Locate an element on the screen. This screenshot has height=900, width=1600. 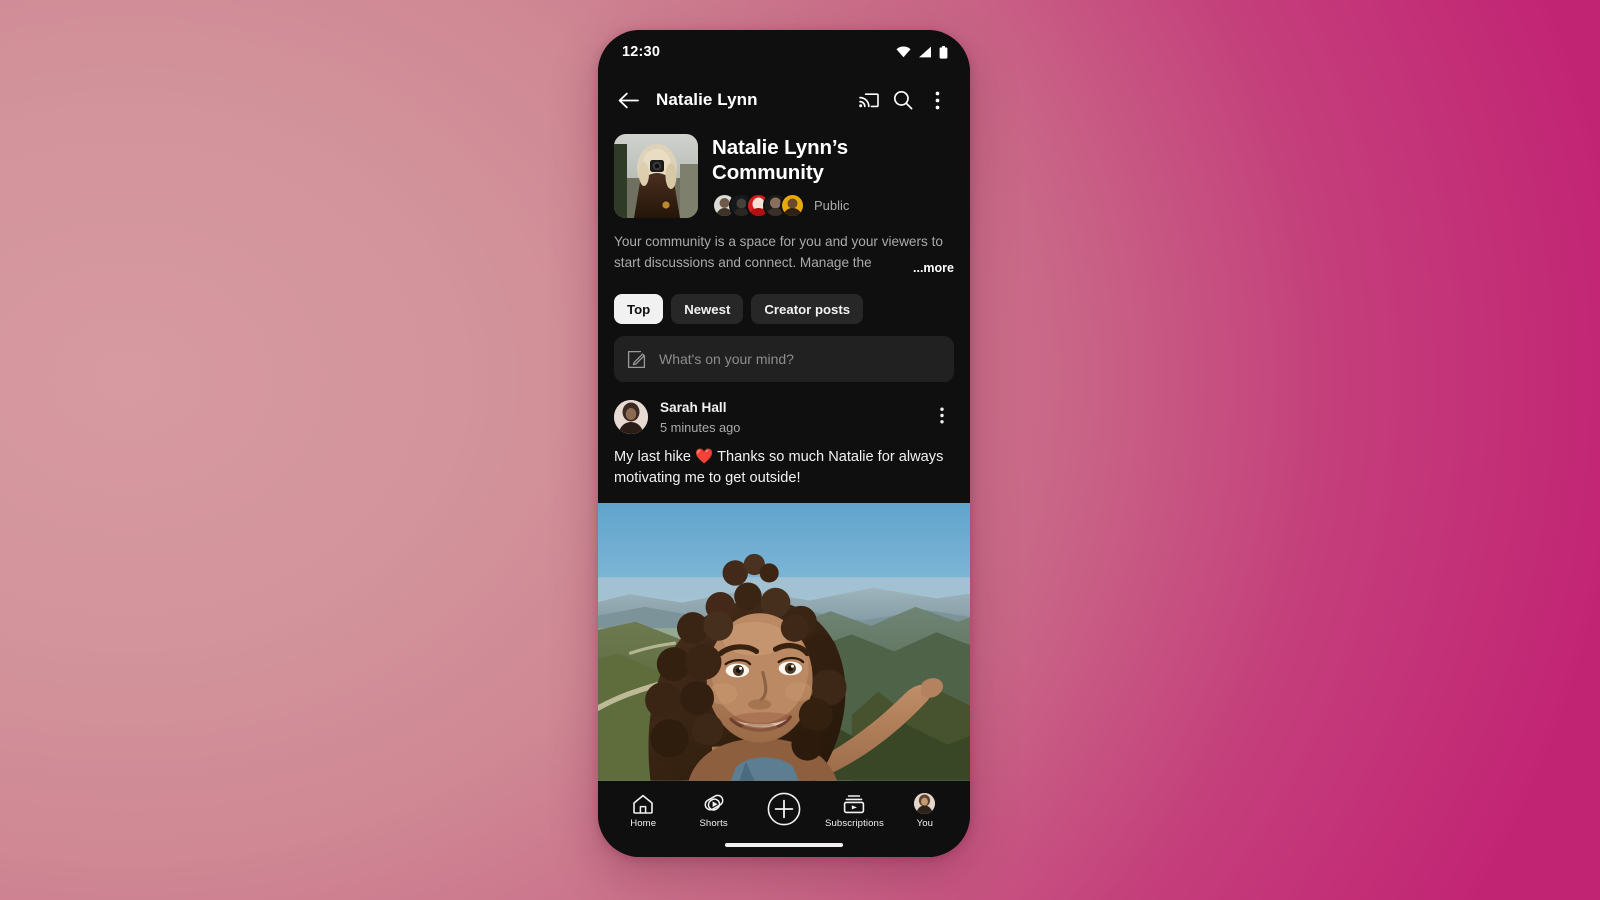
cell-signal-icon is located at coordinates (925, 52).